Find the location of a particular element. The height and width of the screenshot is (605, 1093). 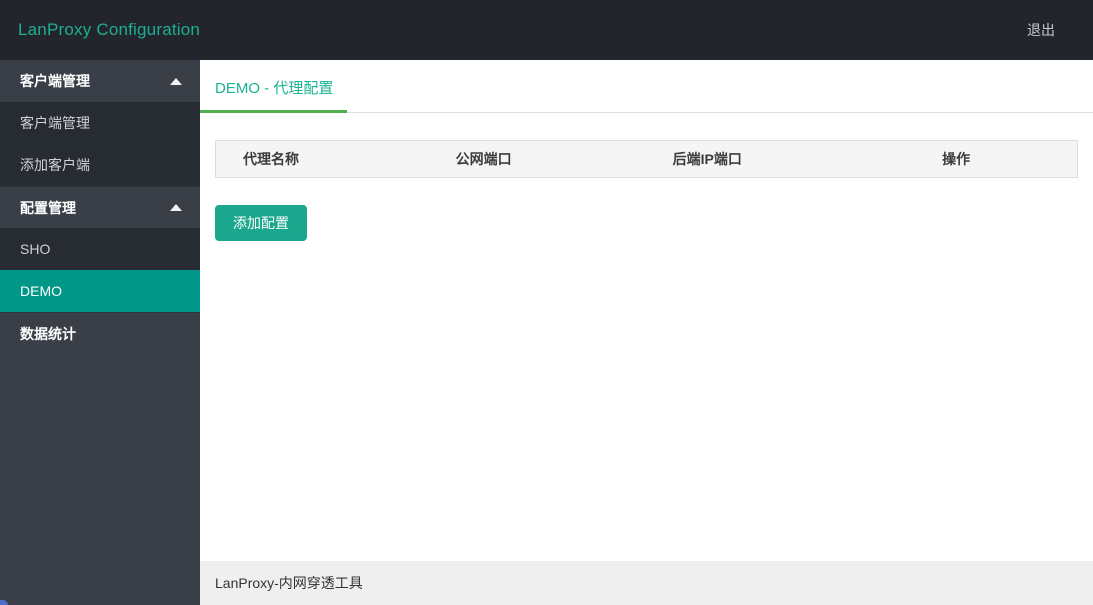

sidebar-group-client-management: 客户端管理 is located at coordinates (100, 81).